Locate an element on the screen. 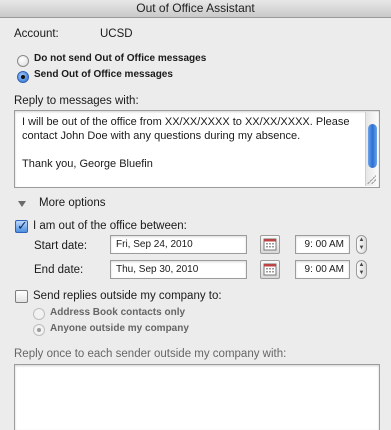  more-options-toggle: More options is located at coordinates (100, 204).